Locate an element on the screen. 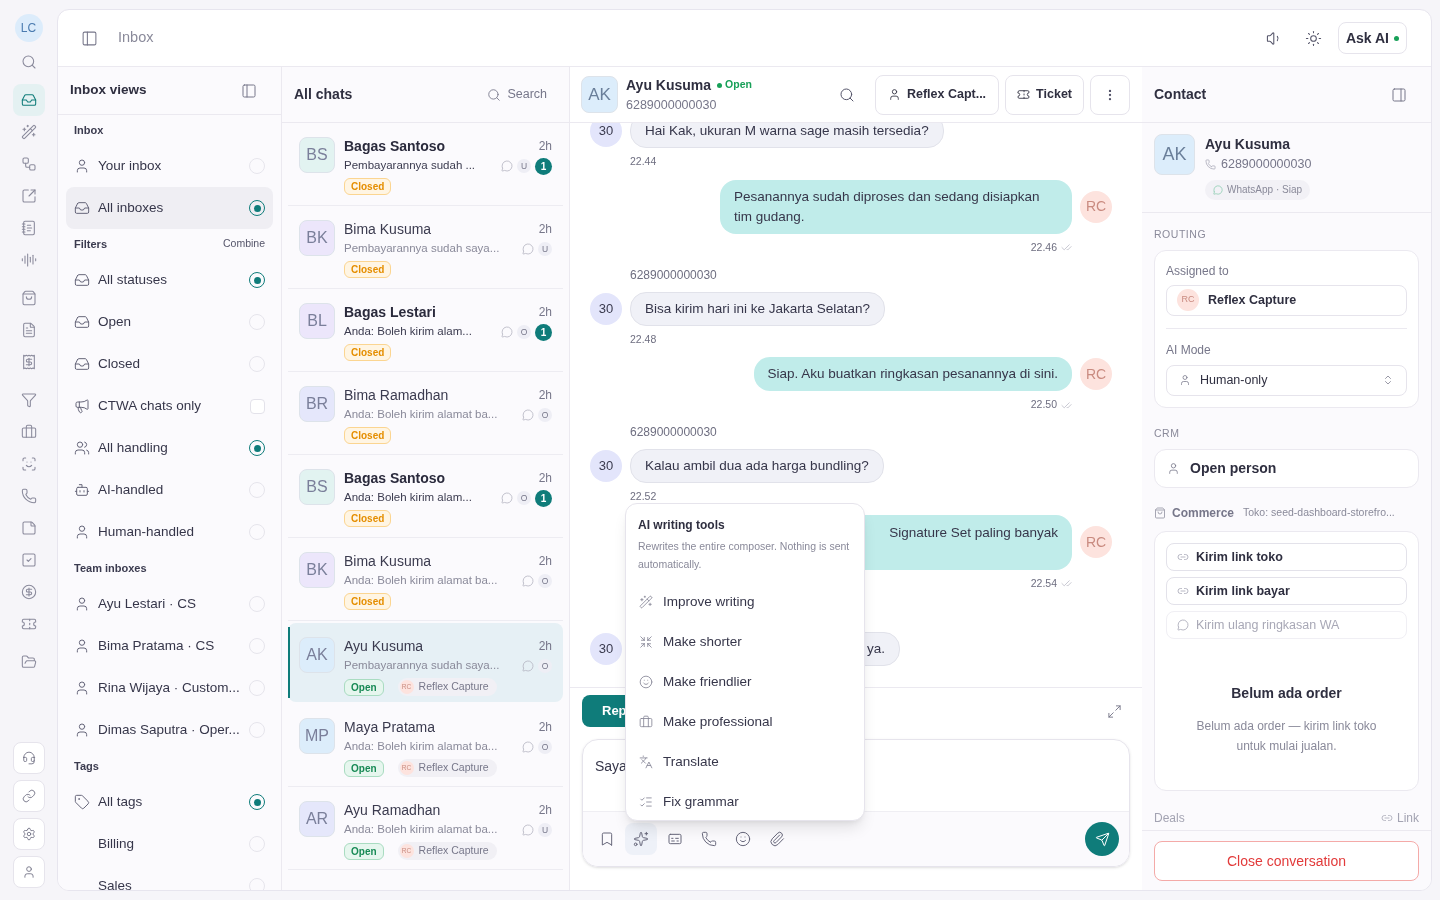  empty-title: Belum ada order is located at coordinates (1286, 694).